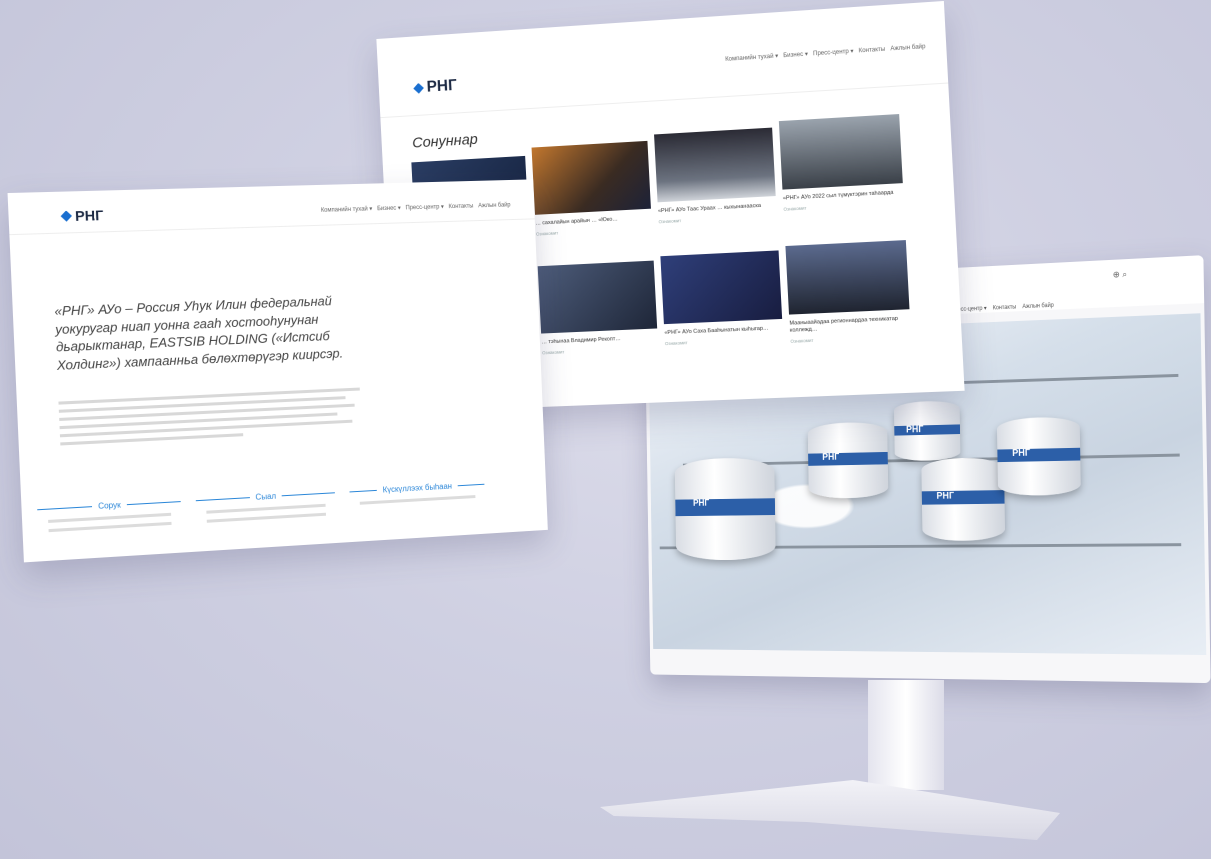  I want to click on column-values: Күскүллээх быһаан, so click(417, 492).